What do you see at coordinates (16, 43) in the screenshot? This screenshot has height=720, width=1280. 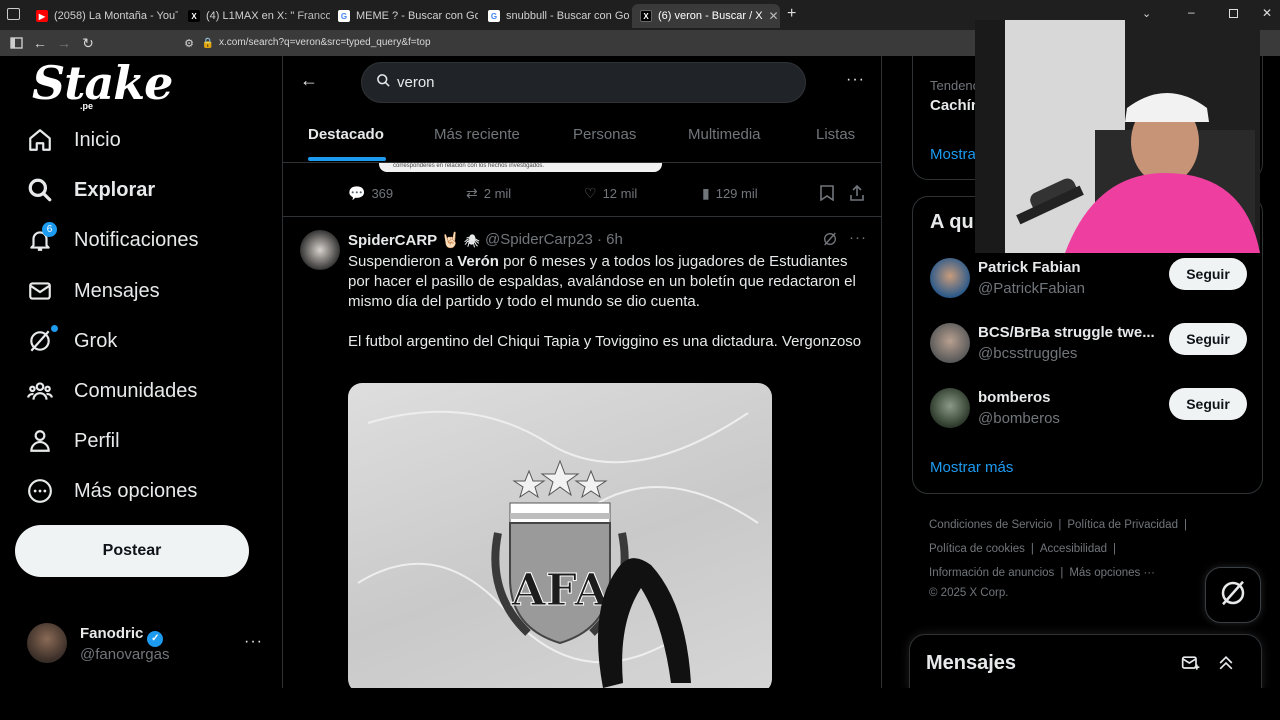 I see `sidebar-toggle-icon` at bounding box center [16, 43].